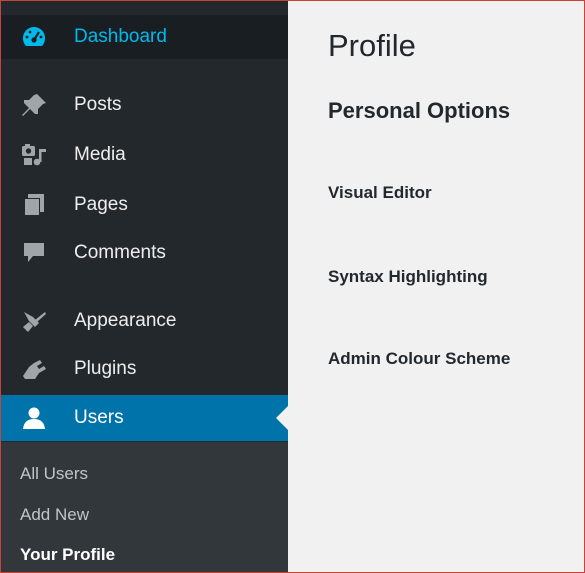 The height and width of the screenshot is (573, 585). I want to click on sidebar-item-label: Users, so click(99, 417).